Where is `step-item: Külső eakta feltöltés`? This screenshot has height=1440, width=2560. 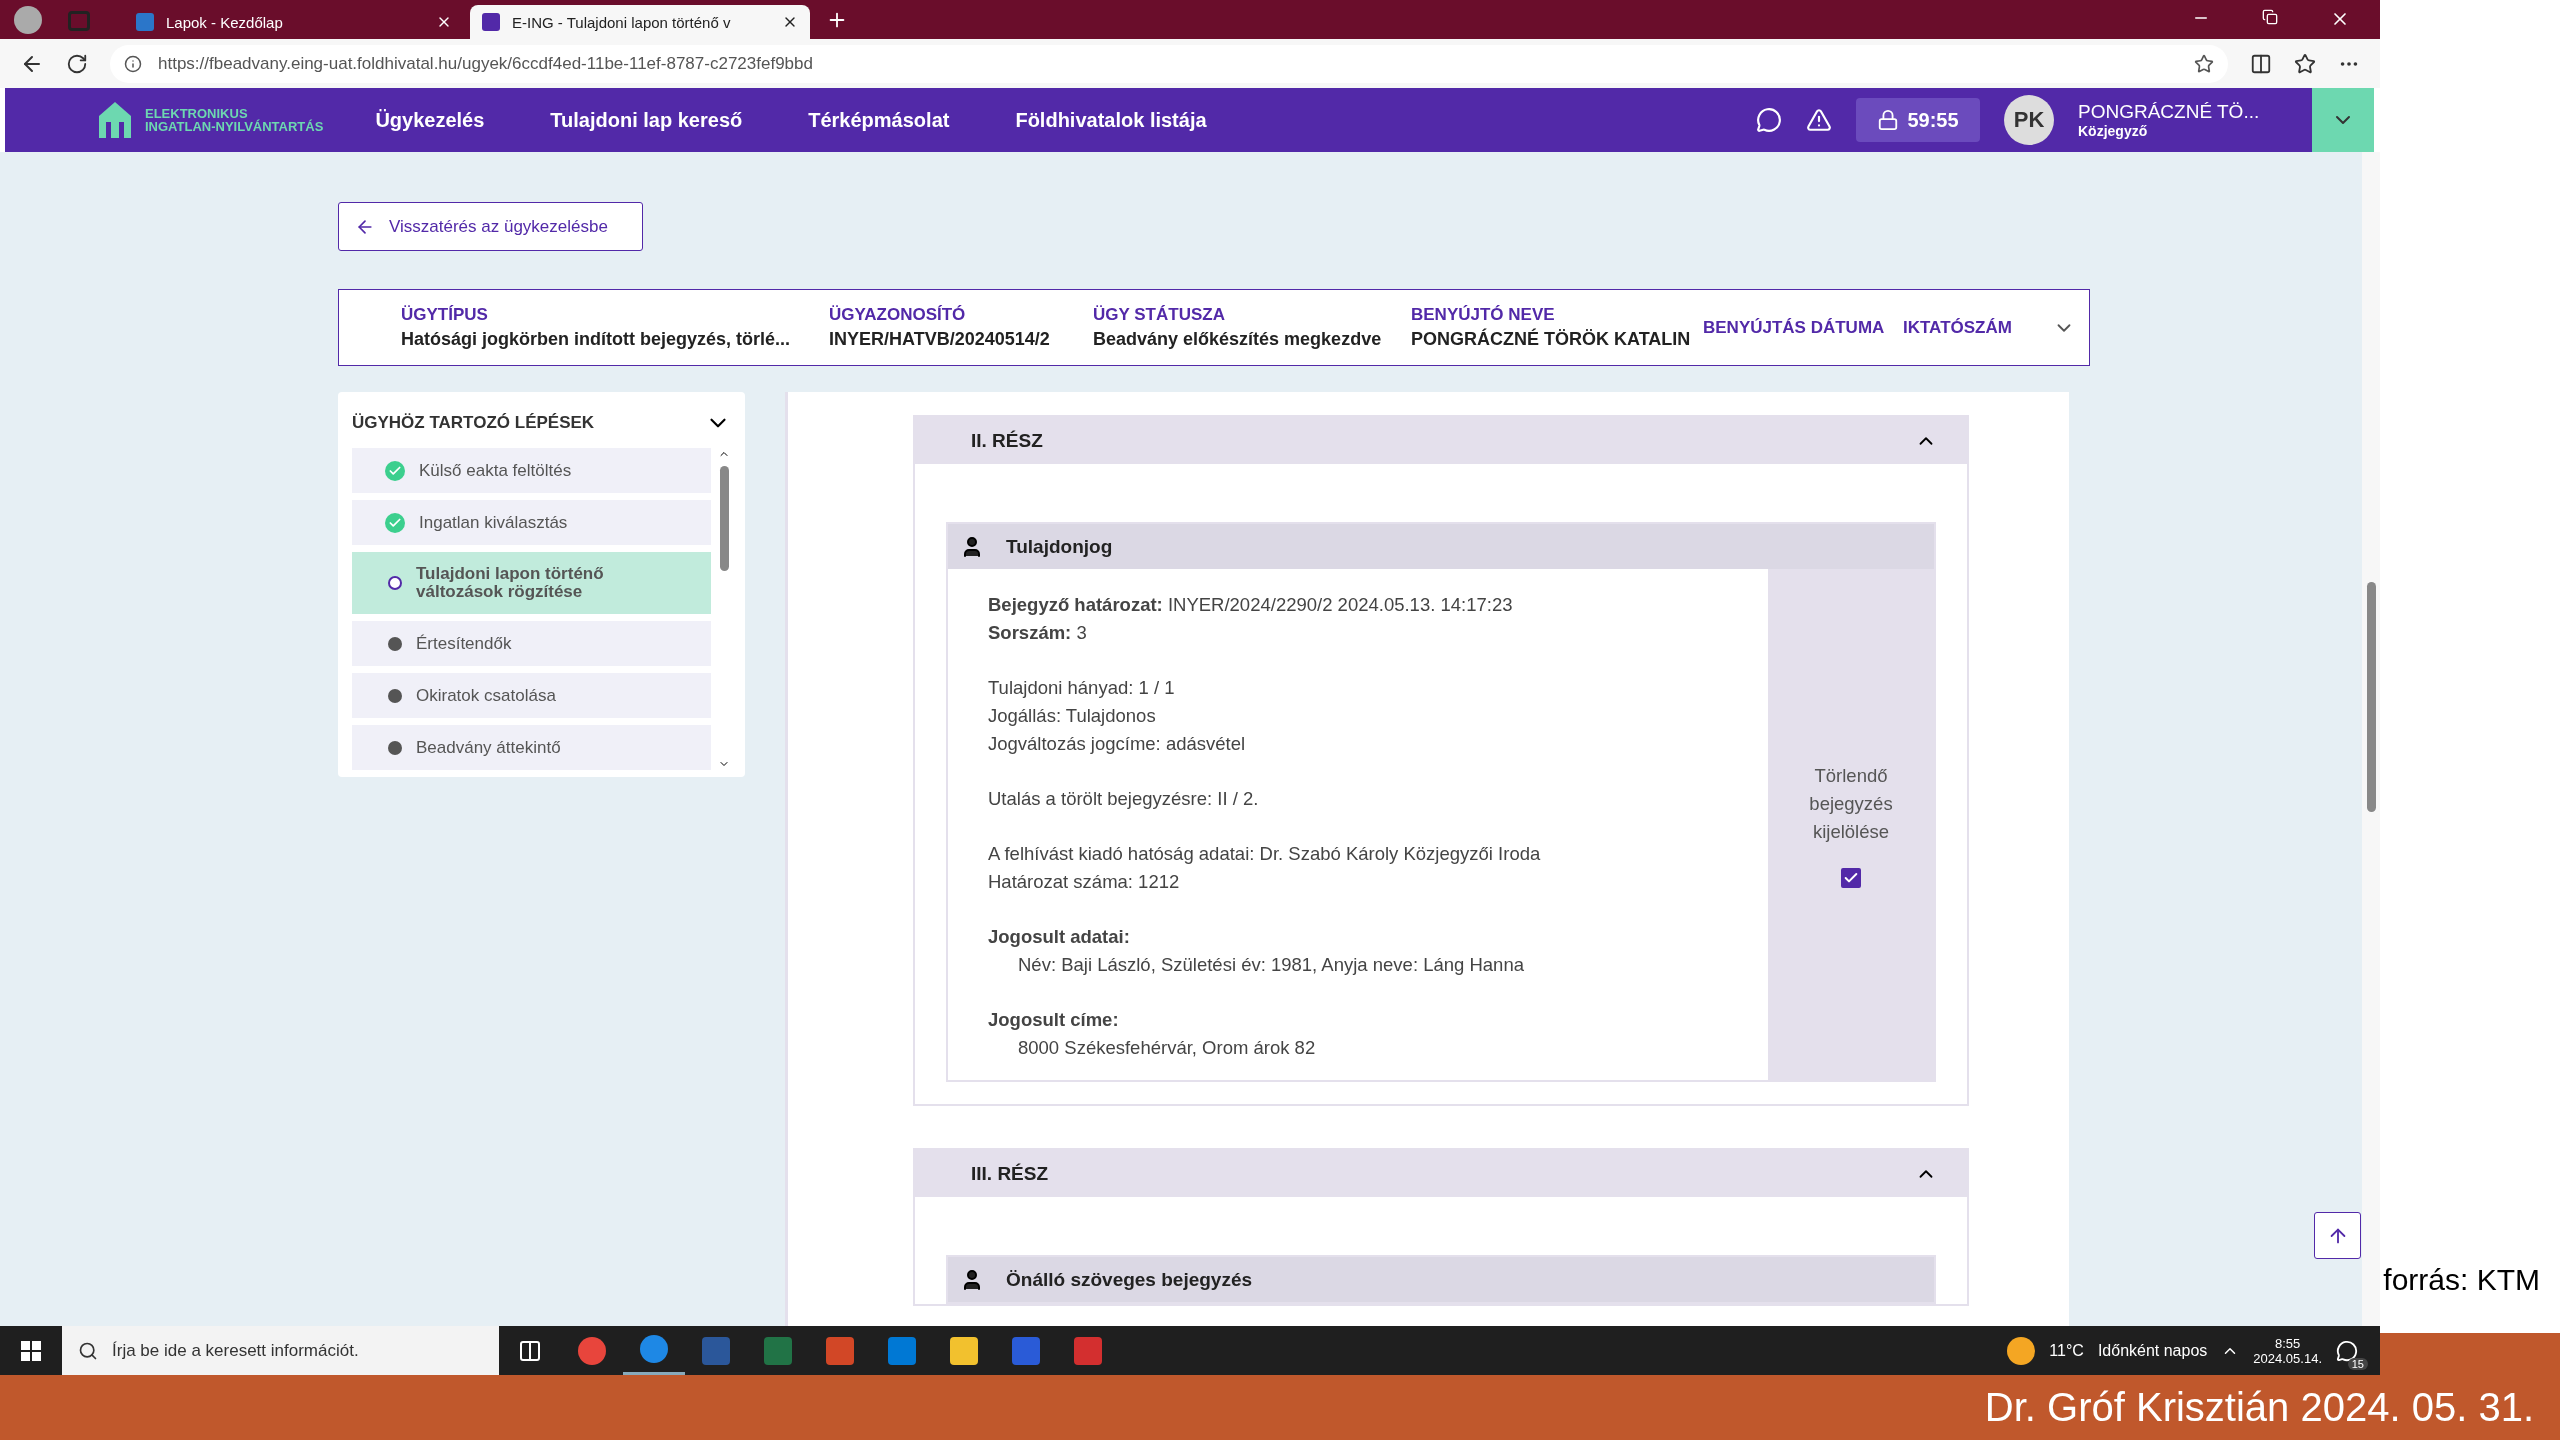 step-item: Külső eakta feltöltés is located at coordinates (532, 470).